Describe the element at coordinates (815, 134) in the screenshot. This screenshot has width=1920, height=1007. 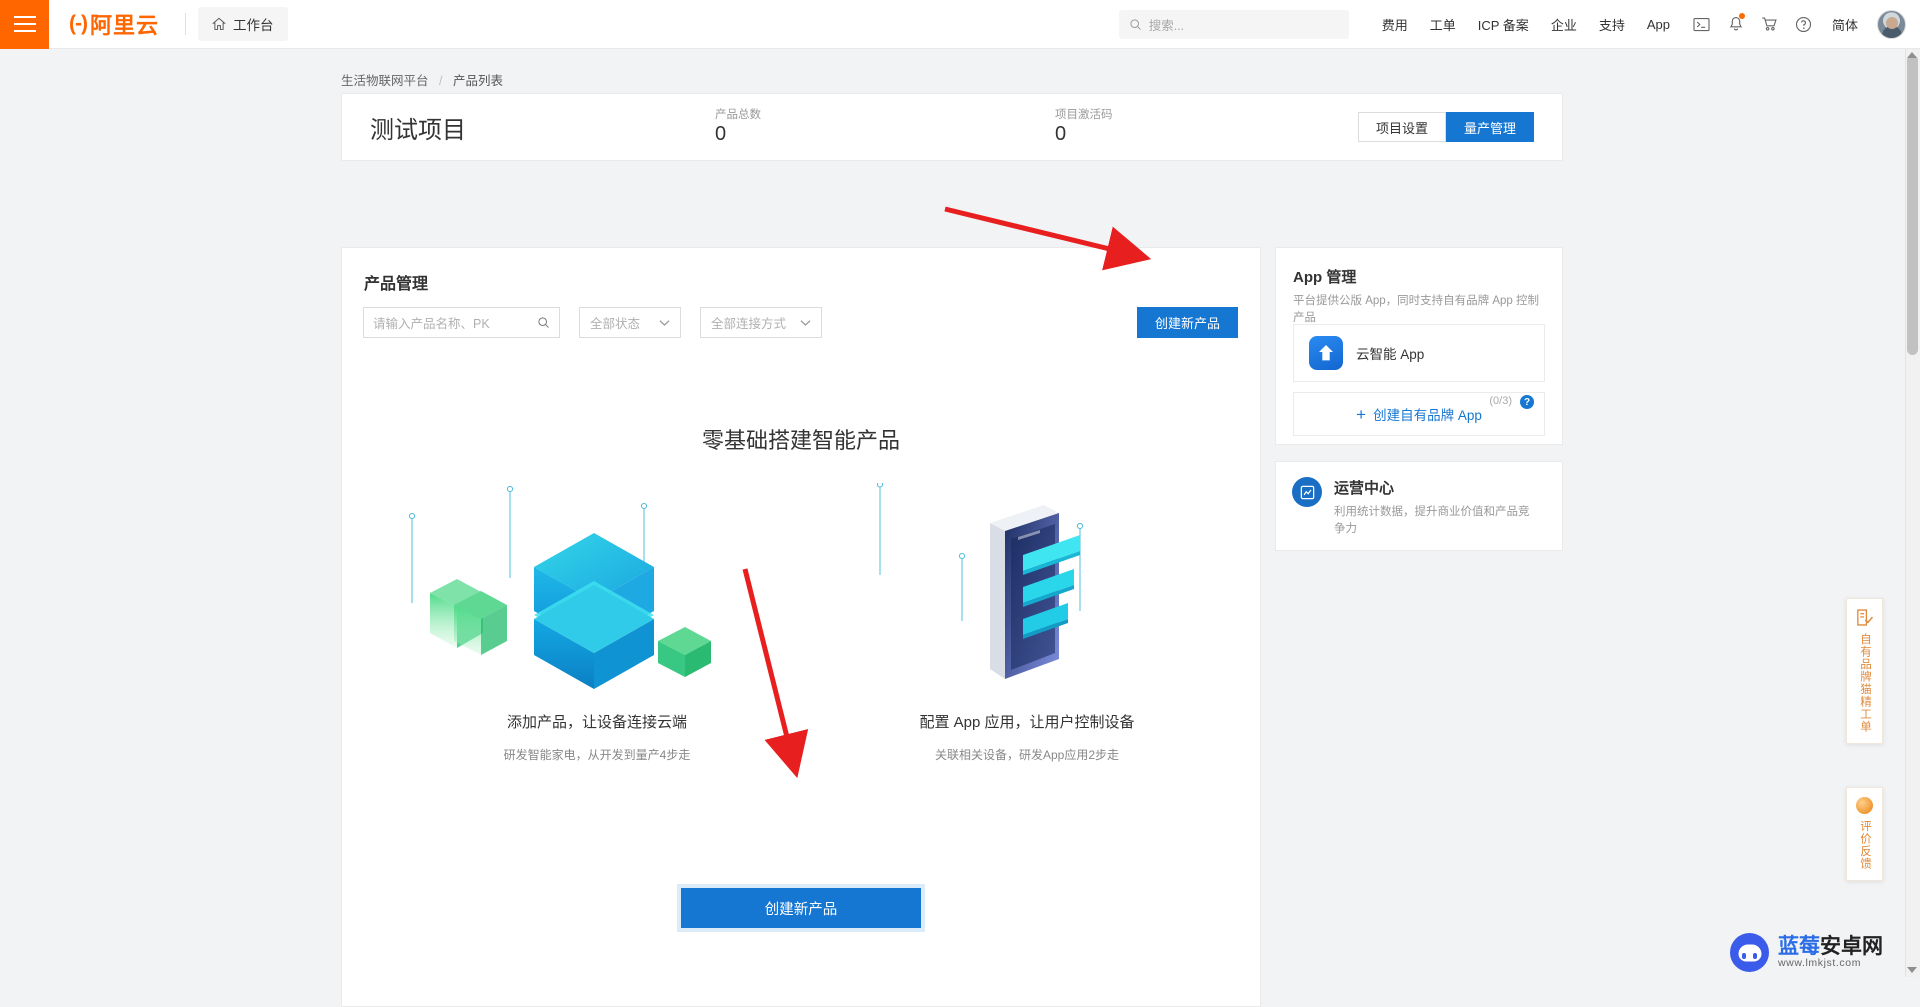
I see `stat-total-products-value: 0` at that location.